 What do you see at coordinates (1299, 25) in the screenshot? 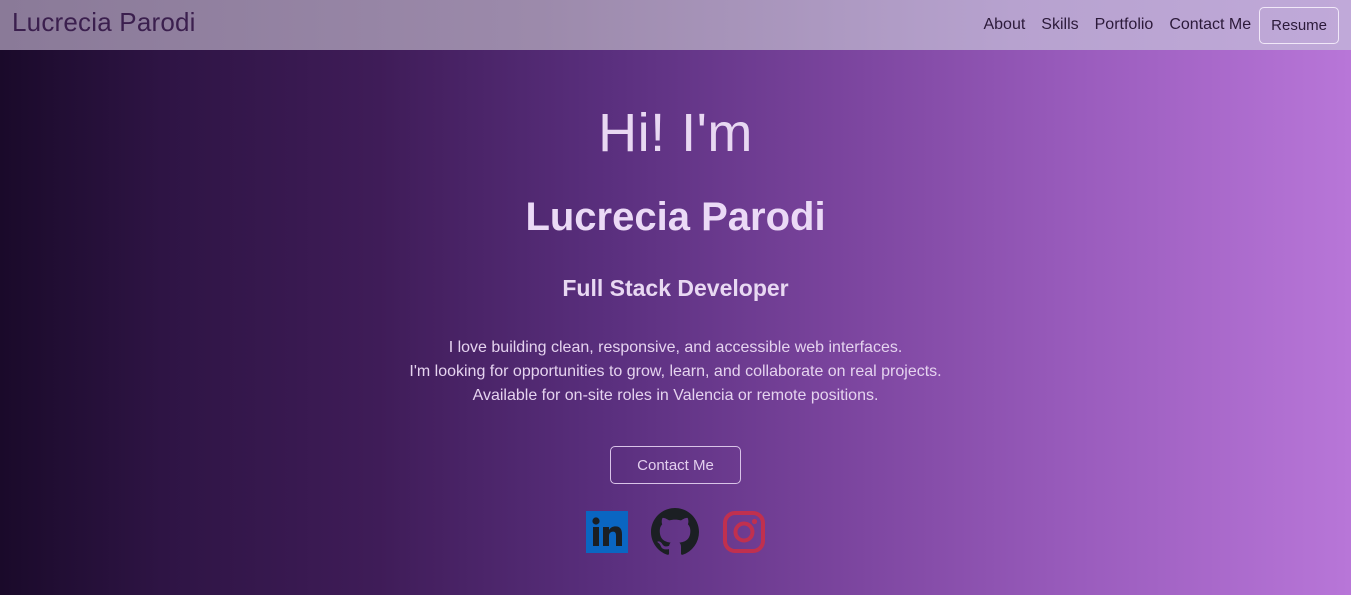
I see `resume-button: Resume` at bounding box center [1299, 25].